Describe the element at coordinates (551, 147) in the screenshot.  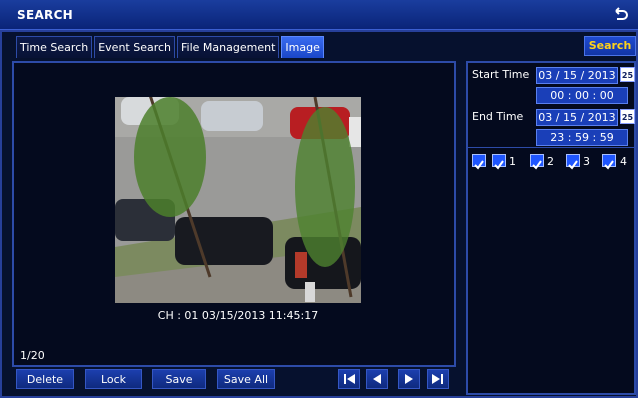
I see `divider` at that location.